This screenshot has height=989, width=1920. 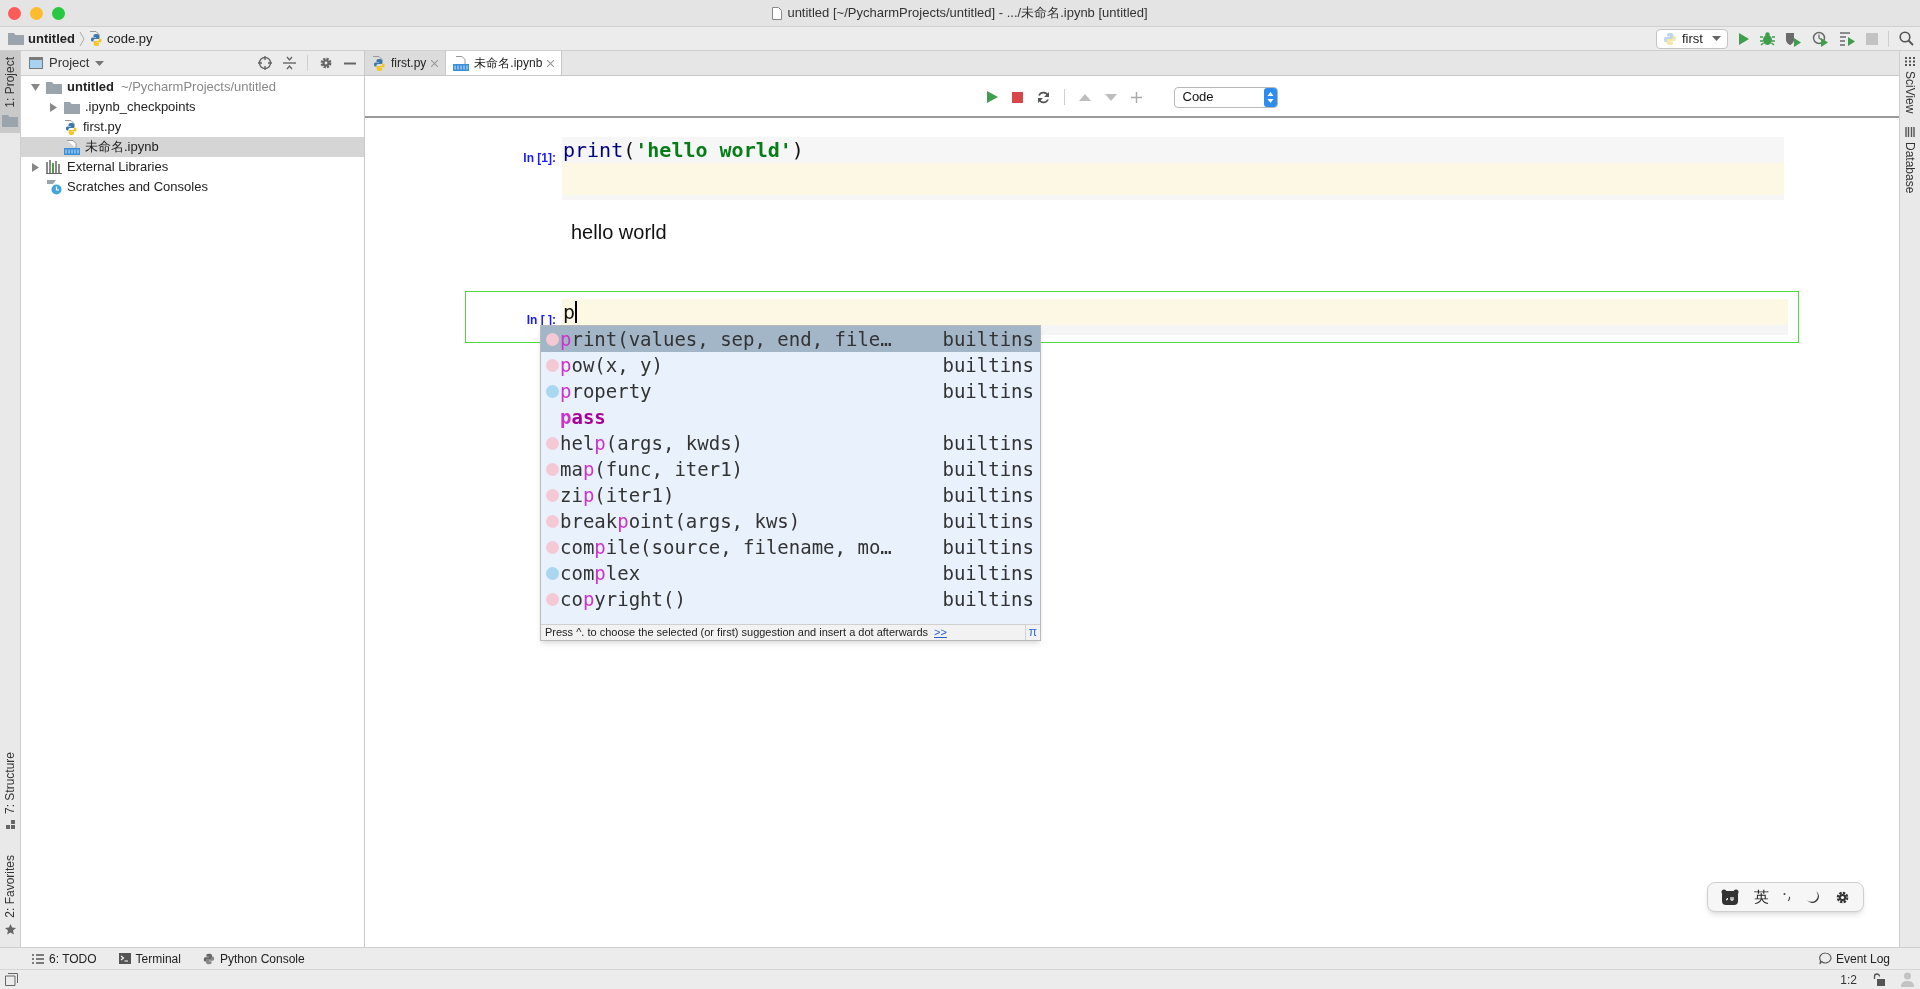 I want to click on code-line: p, so click(x=569, y=312).